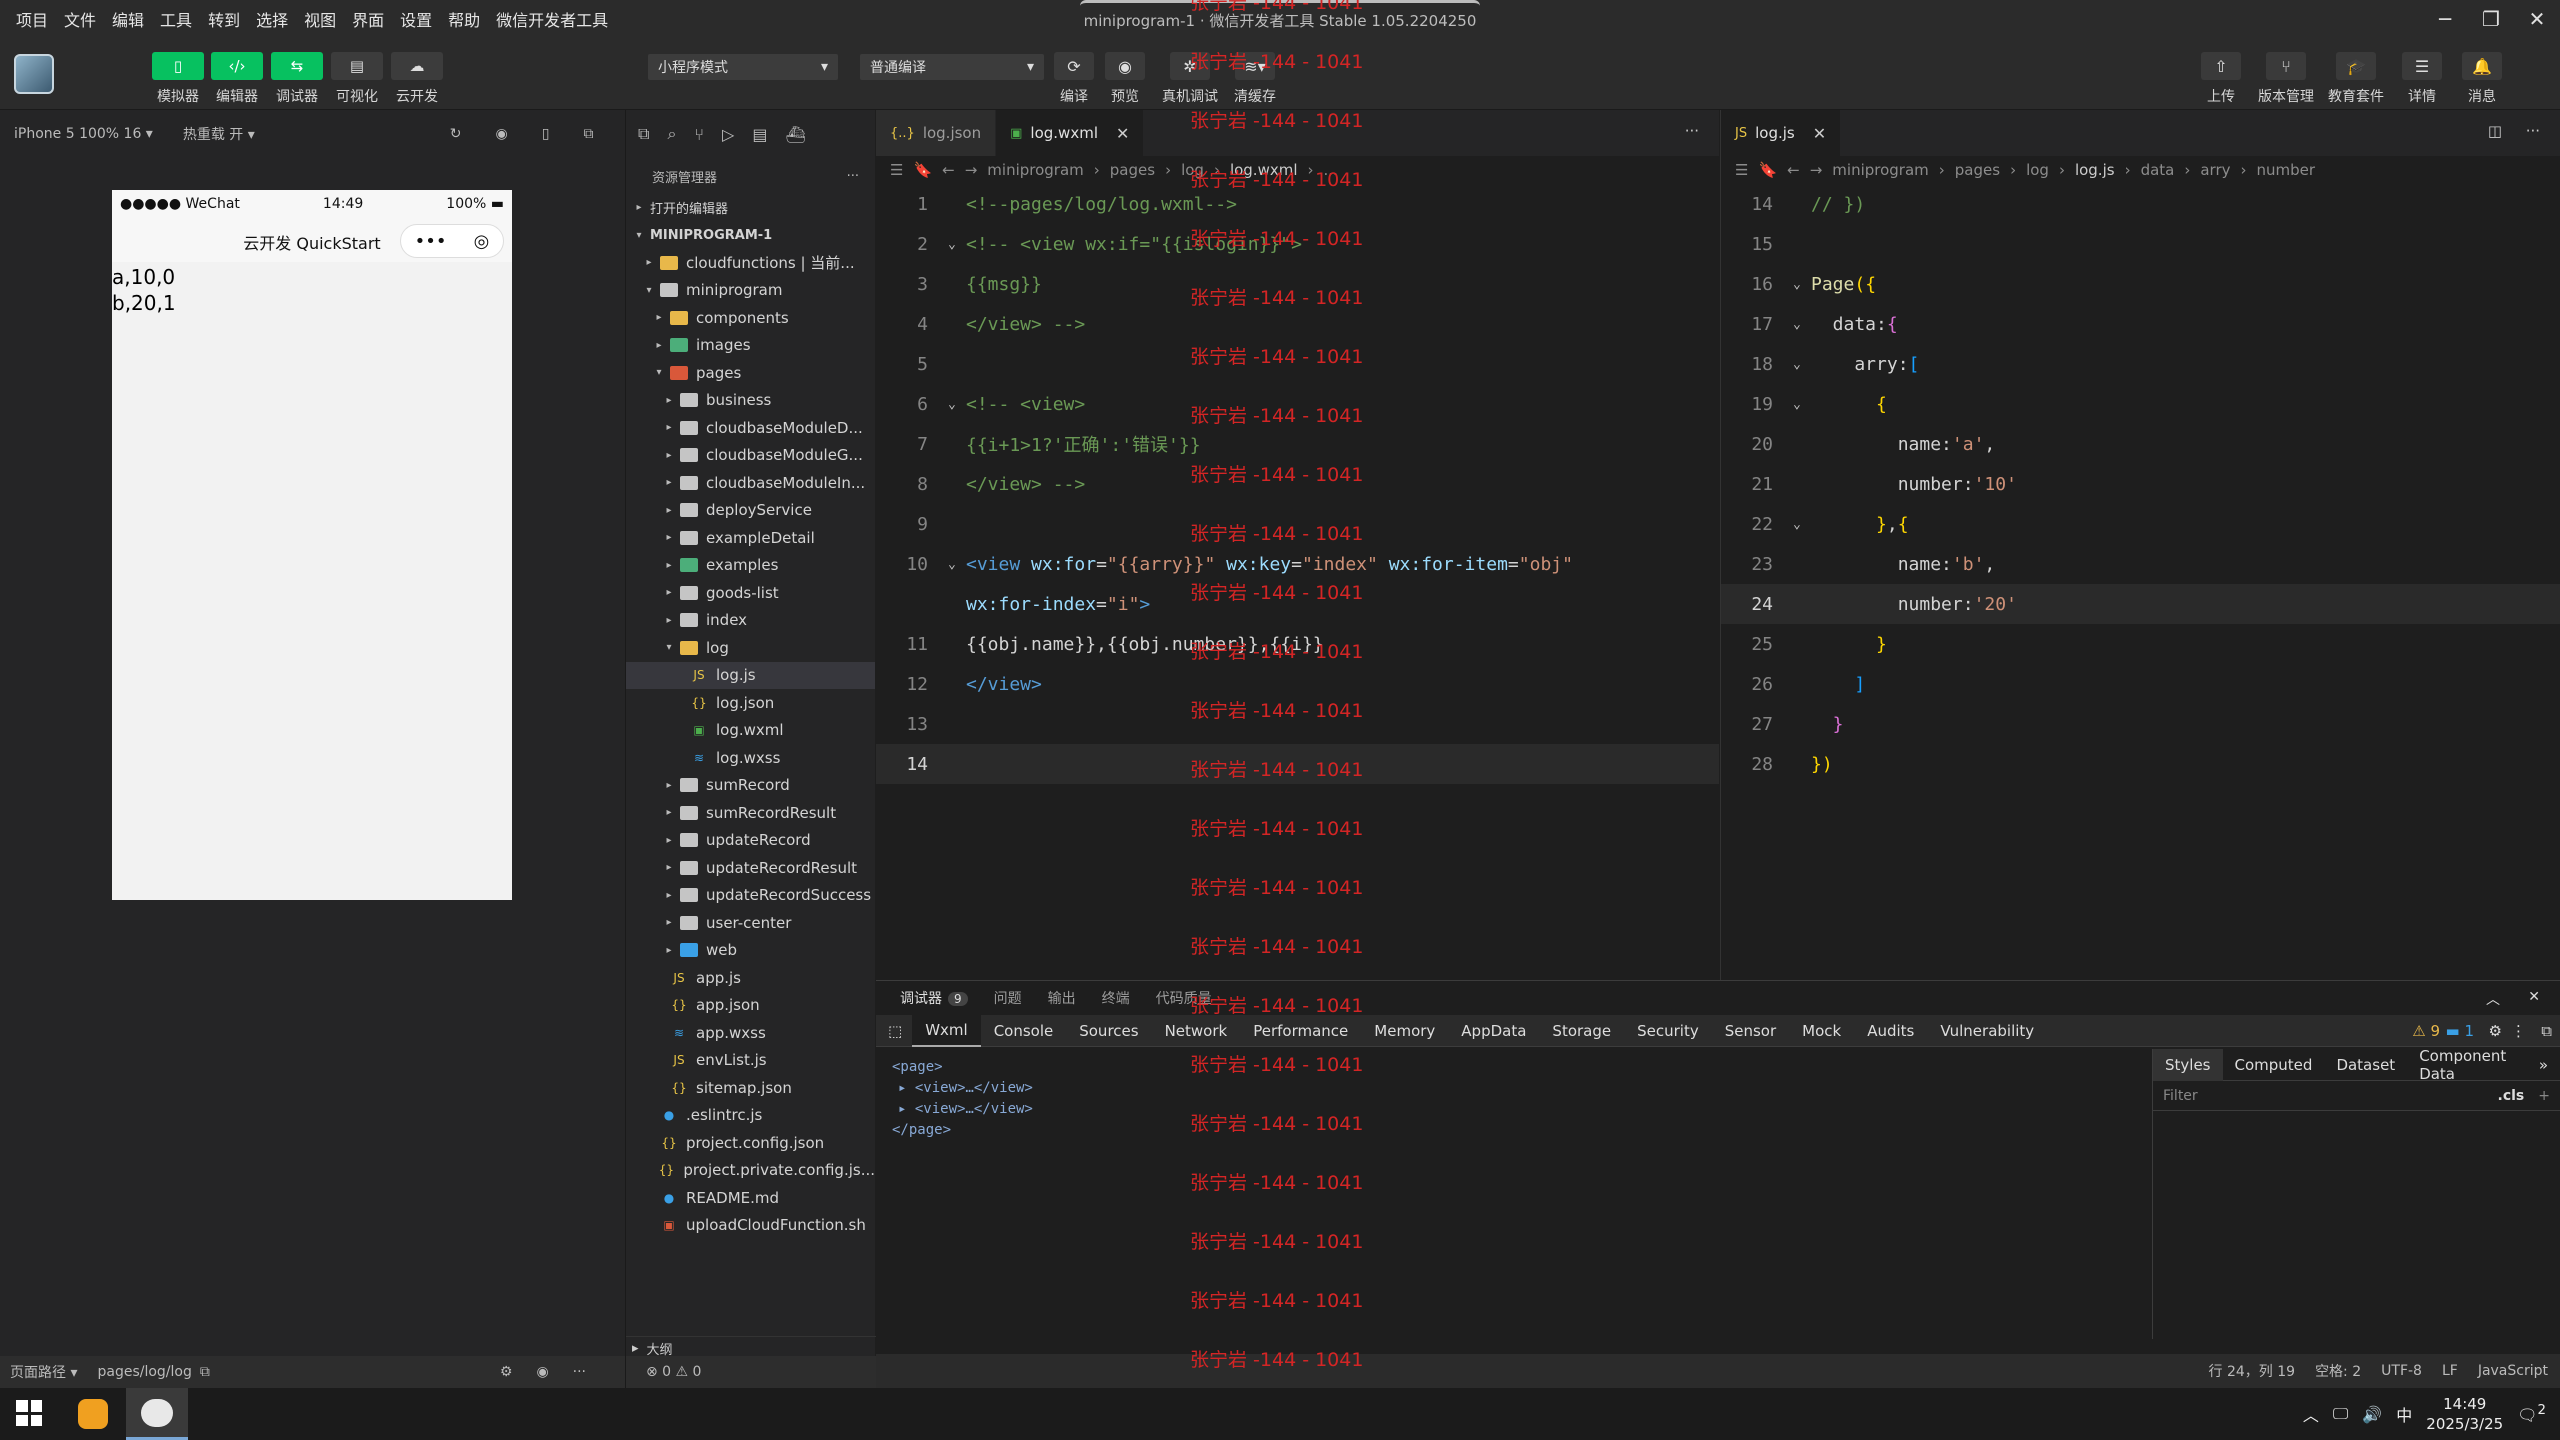 This screenshot has width=2560, height=1440. Describe the element at coordinates (750, 1198) in the screenshot. I see `tree-item: ● README.md` at that location.